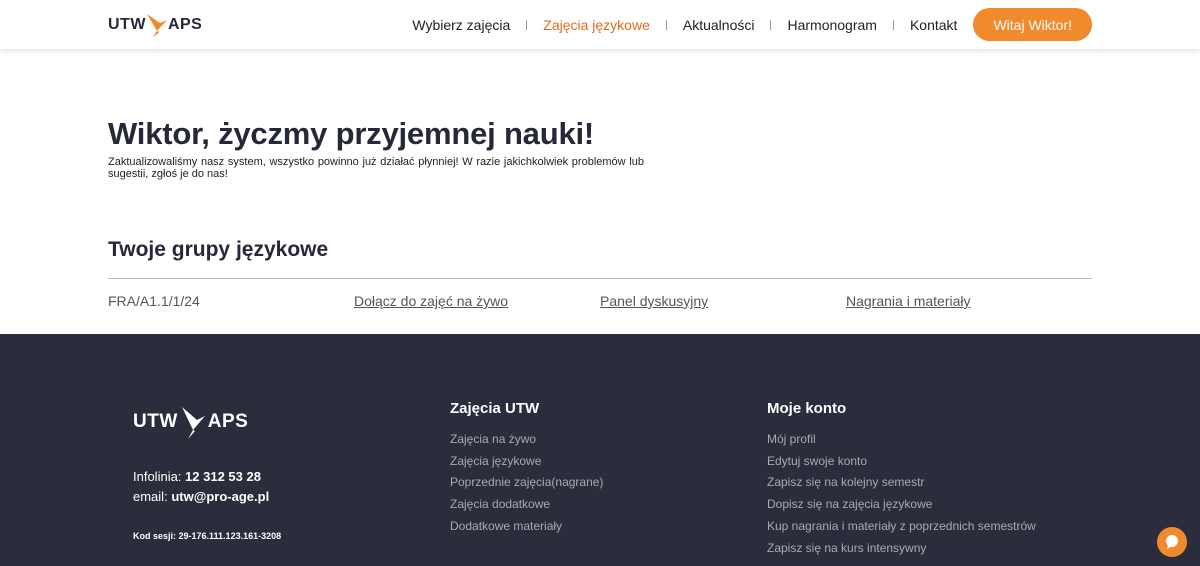 The image size is (1200, 566). I want to click on logo-text-right: APS, so click(185, 24).